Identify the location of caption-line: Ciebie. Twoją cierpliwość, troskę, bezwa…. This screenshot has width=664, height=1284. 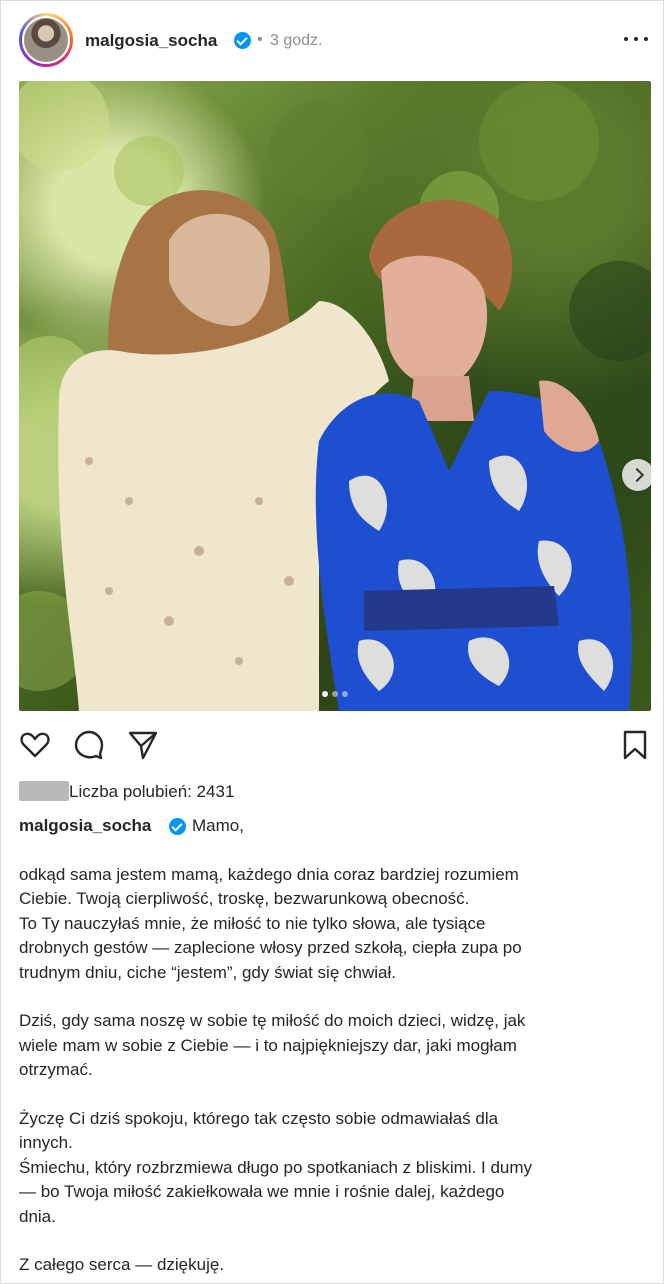
(244, 899).